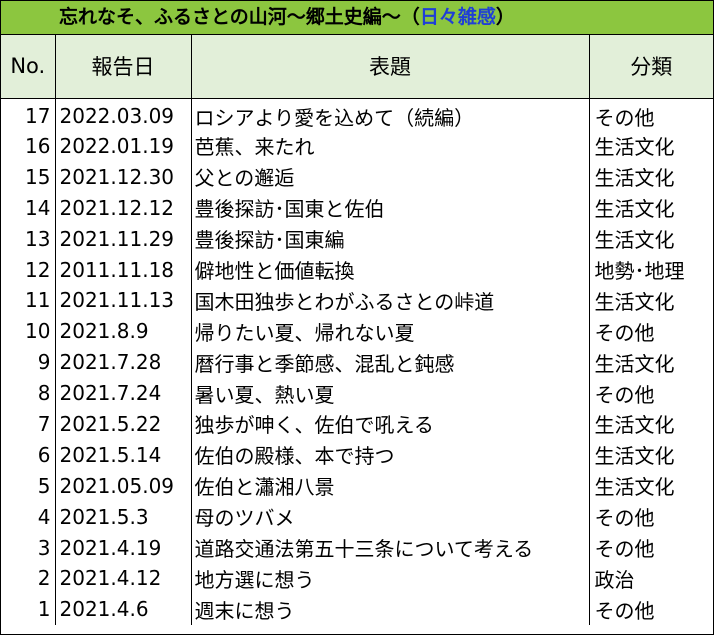  What do you see at coordinates (123, 393) in the screenshot?
I see `cell-date: 2021.7.24` at bounding box center [123, 393].